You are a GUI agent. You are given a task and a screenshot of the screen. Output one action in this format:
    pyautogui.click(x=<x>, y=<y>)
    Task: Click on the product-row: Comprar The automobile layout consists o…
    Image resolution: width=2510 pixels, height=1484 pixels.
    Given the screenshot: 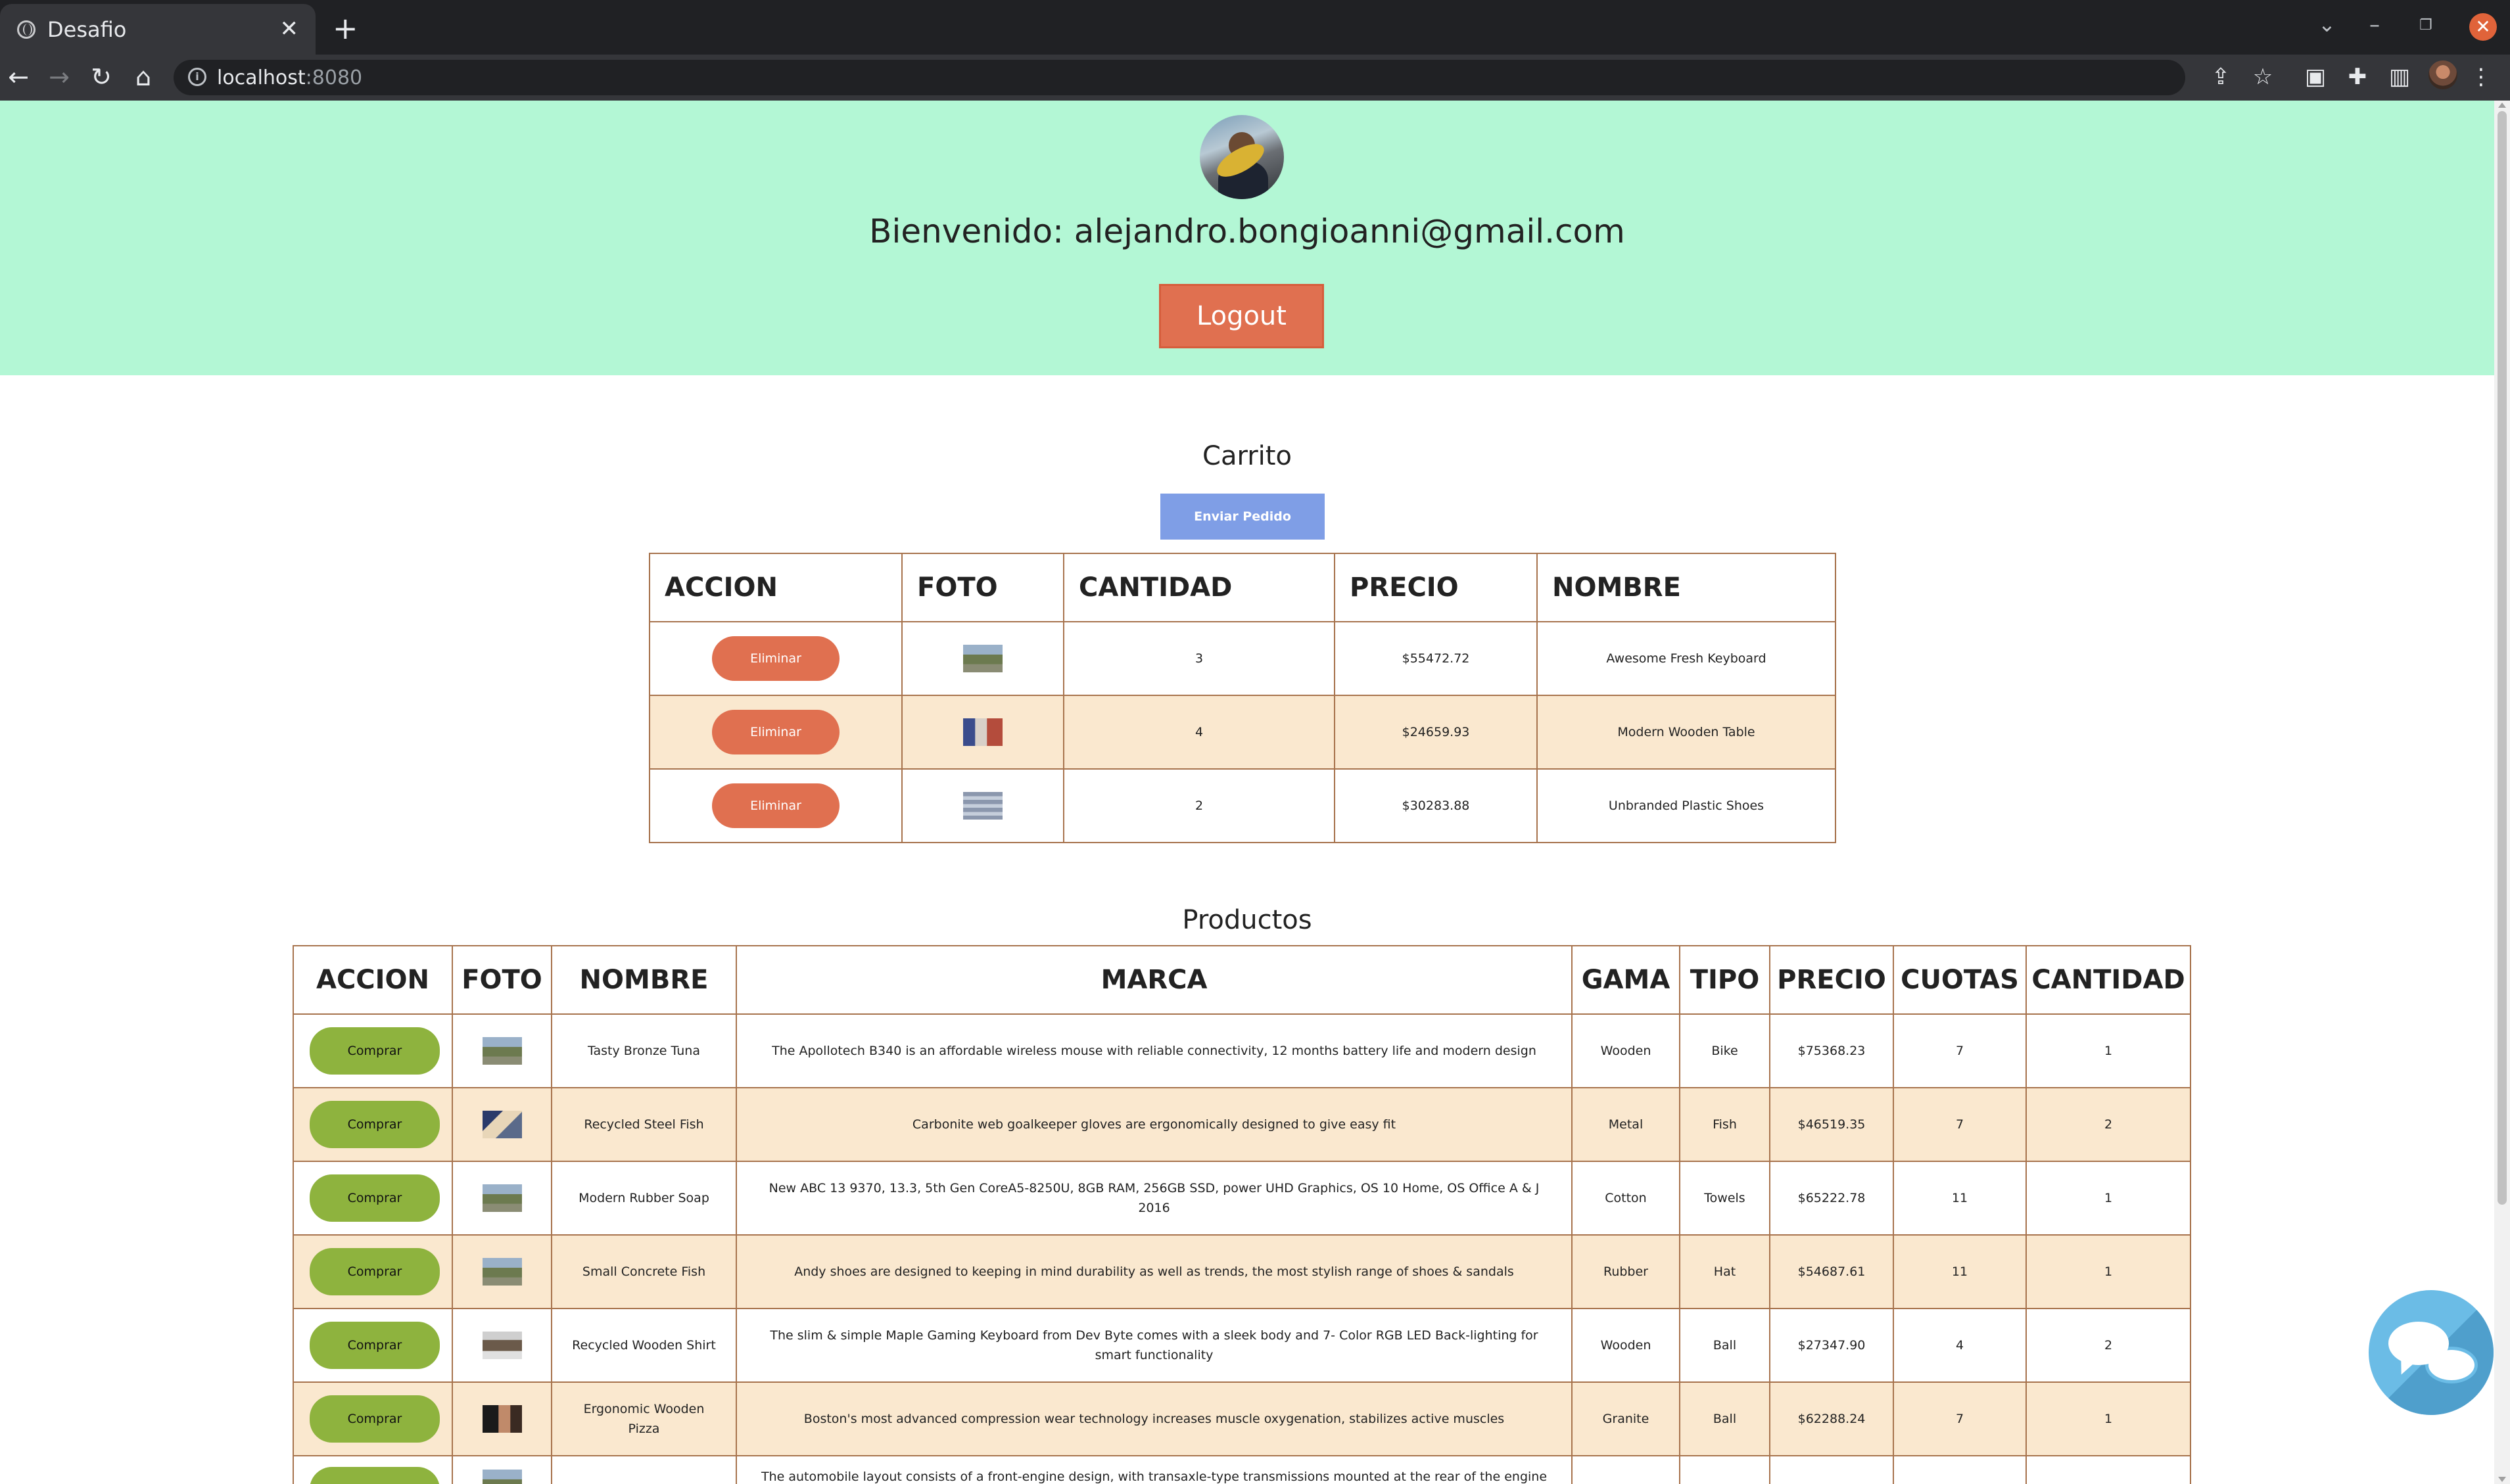 What is the action you would take?
    pyautogui.click(x=1242, y=1470)
    